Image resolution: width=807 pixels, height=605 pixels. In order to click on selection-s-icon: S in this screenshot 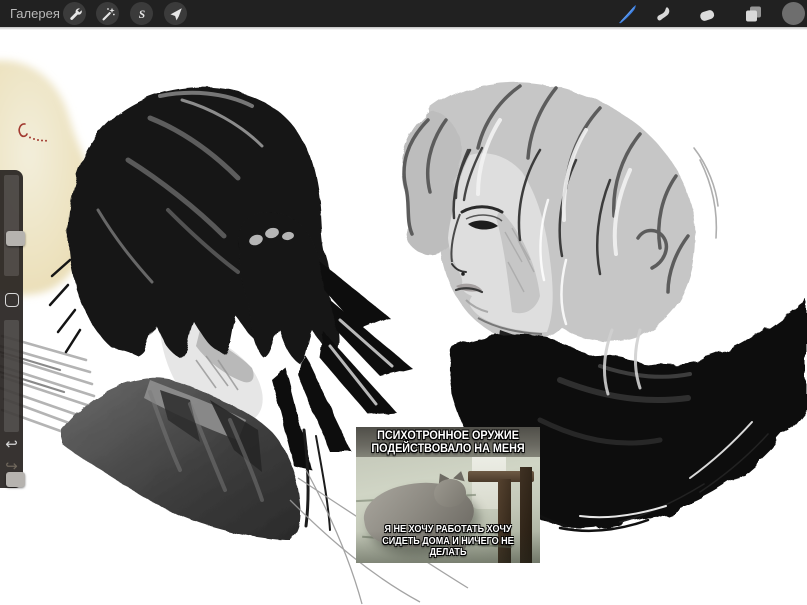, I will do `click(141, 15)`.